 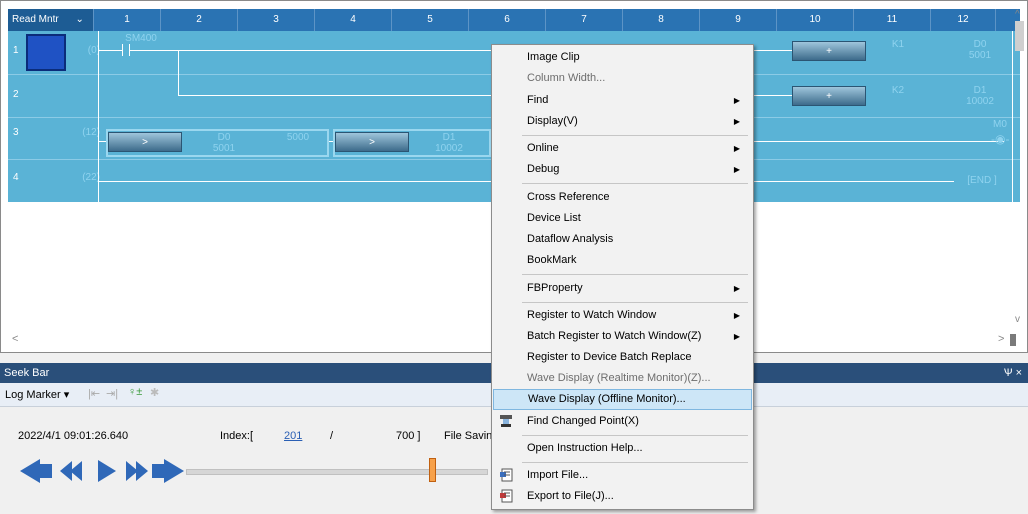 What do you see at coordinates (1017, 14) in the screenshot?
I see `scroll-up-icon: ^` at bounding box center [1017, 14].